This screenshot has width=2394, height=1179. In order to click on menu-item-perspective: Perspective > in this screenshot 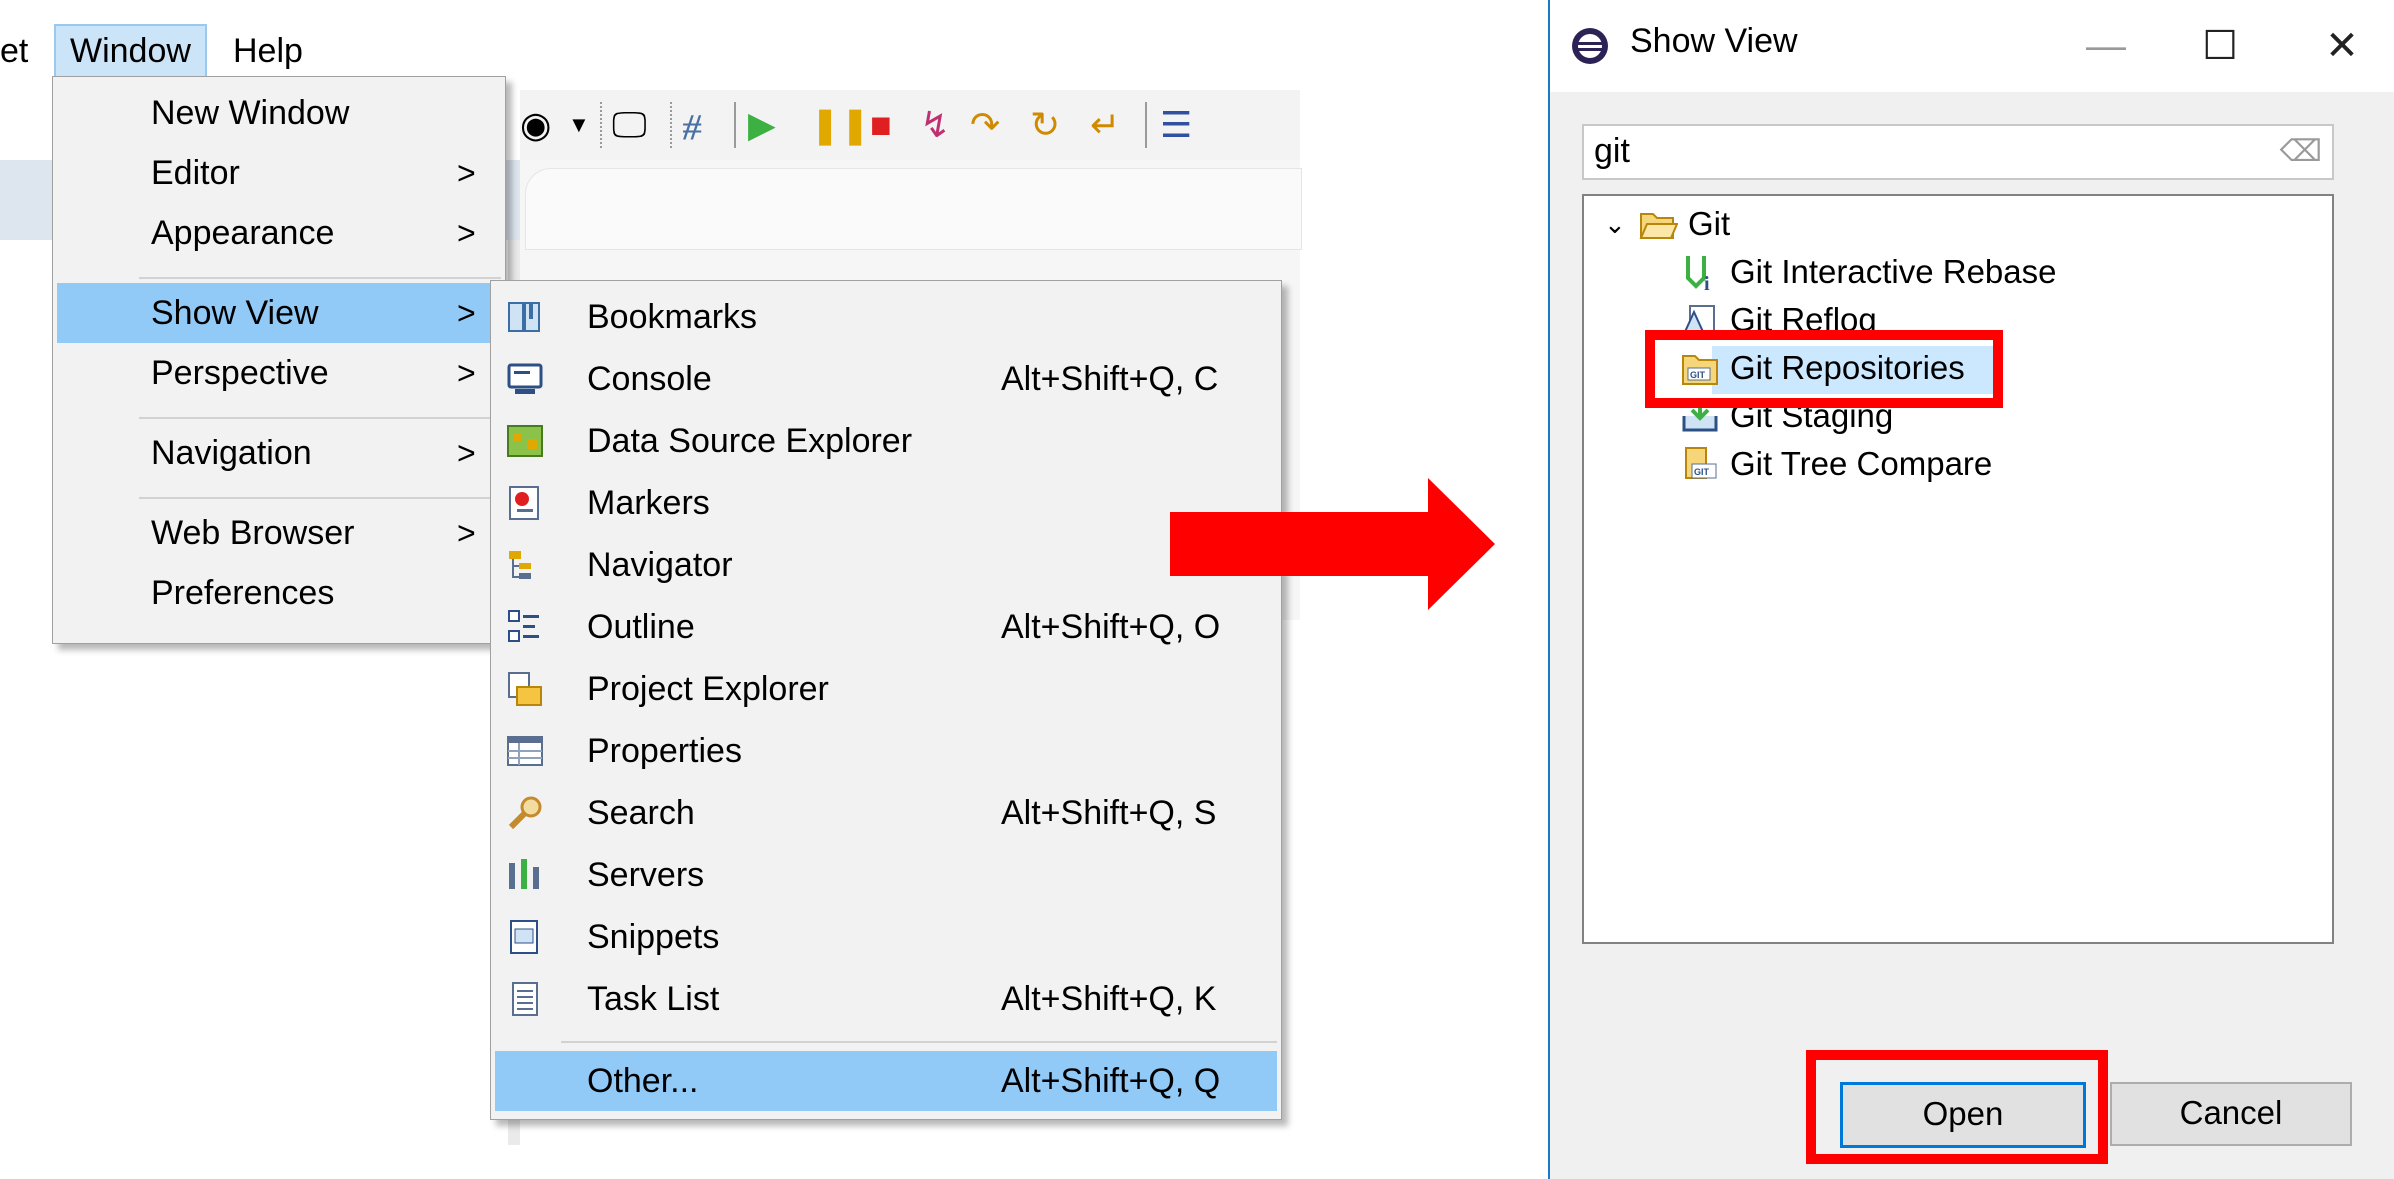, I will do `click(279, 373)`.